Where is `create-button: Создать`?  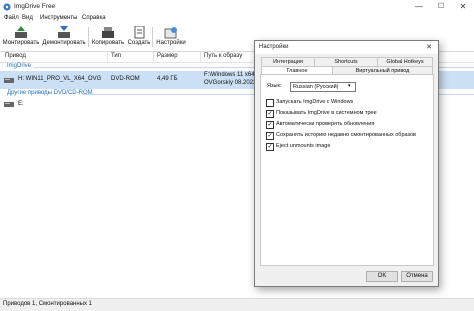 create-button: Создать is located at coordinates (139, 37).